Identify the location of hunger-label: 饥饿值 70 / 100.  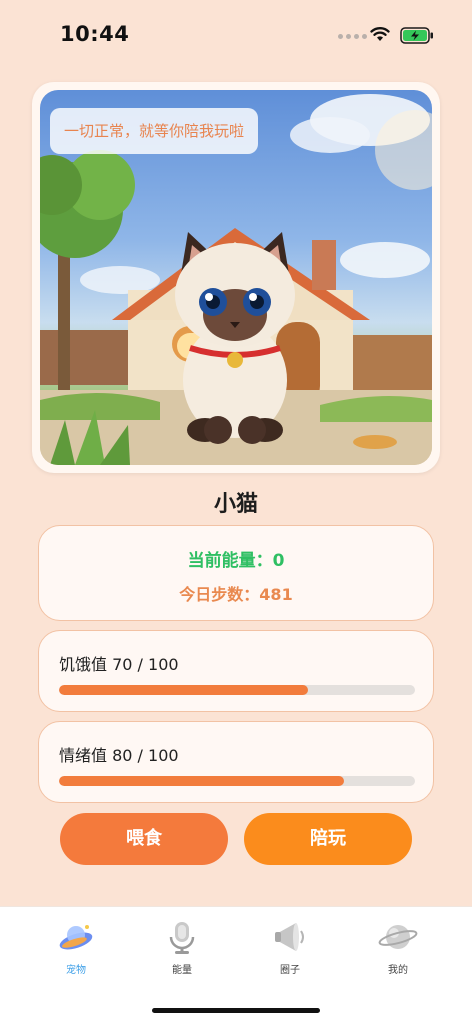
(119, 664).